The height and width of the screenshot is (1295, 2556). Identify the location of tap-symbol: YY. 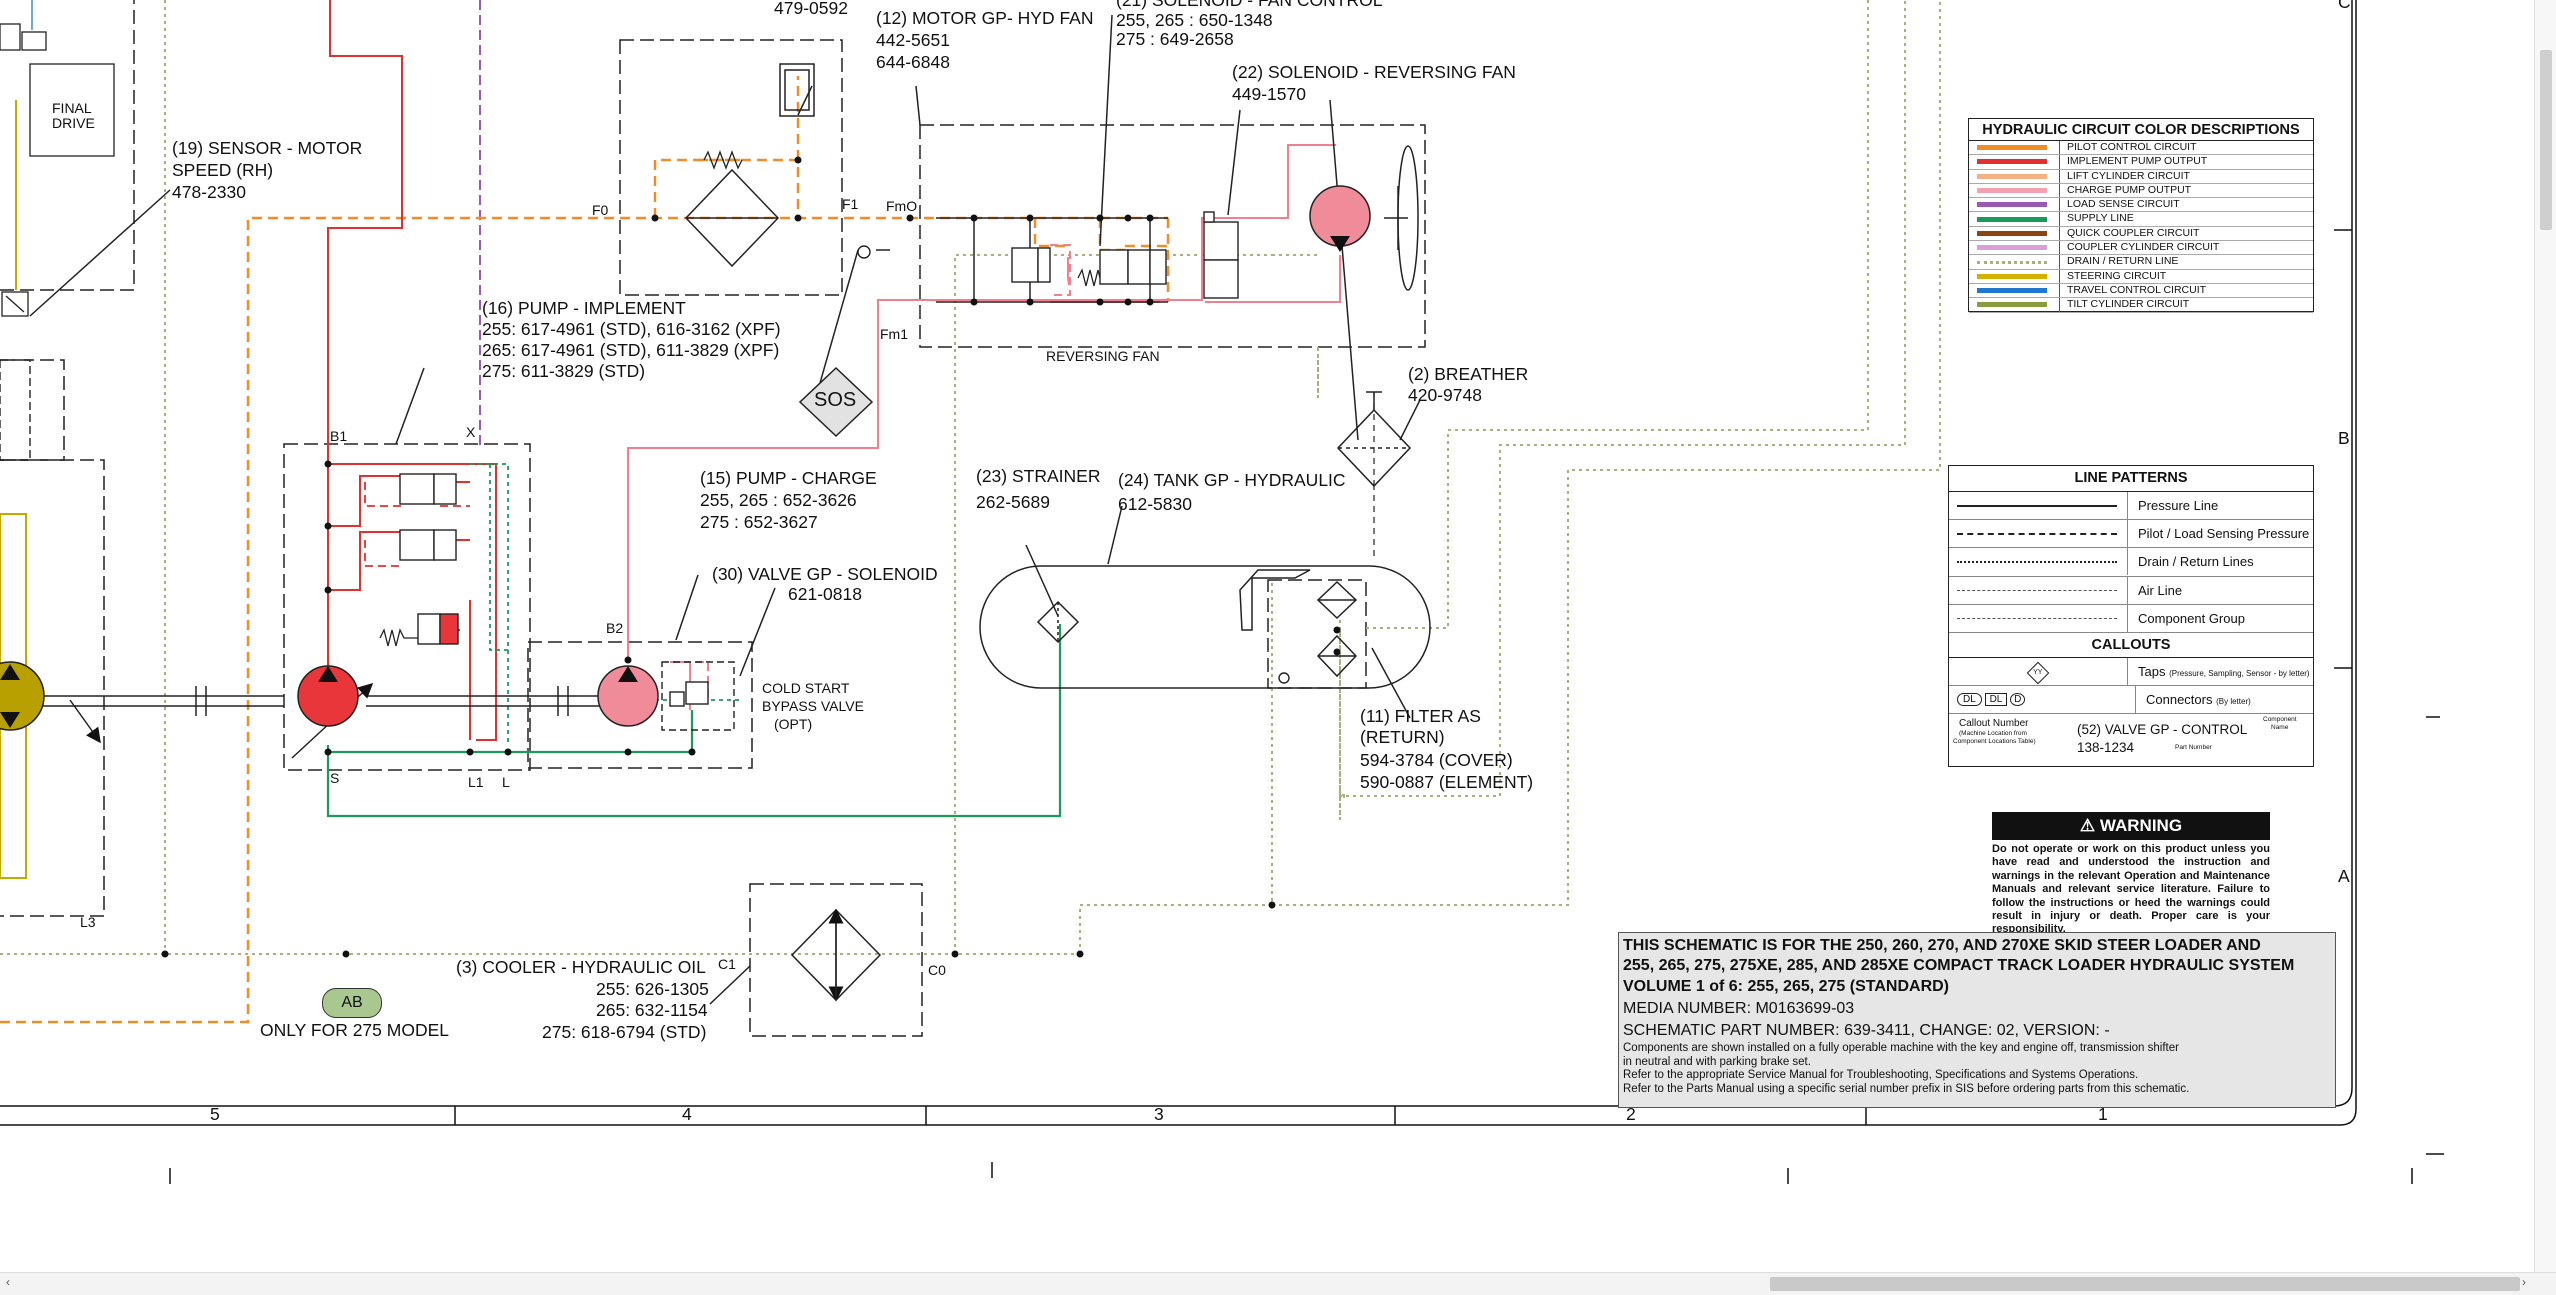
(2038, 673).